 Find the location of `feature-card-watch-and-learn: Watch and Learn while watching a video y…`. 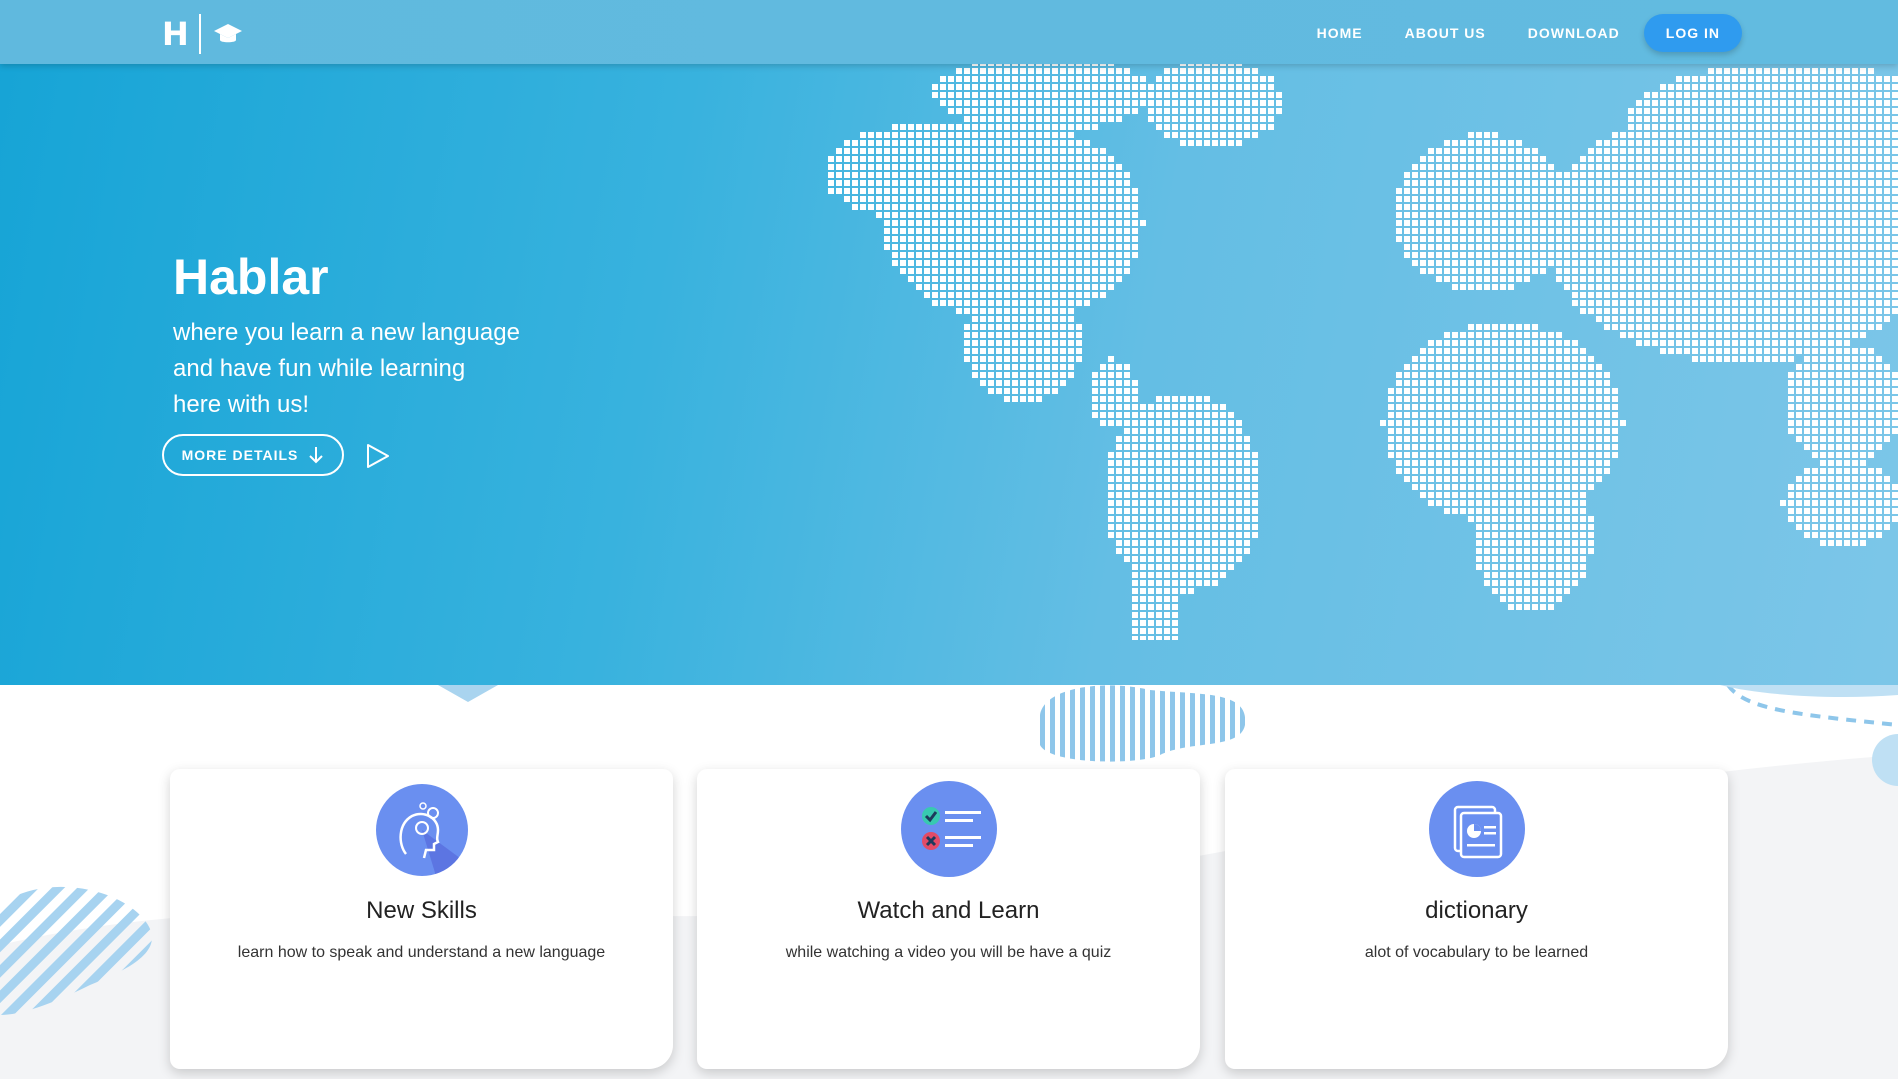

feature-card-watch-and-learn: Watch and Learn while watching a video y… is located at coordinates (948, 919).